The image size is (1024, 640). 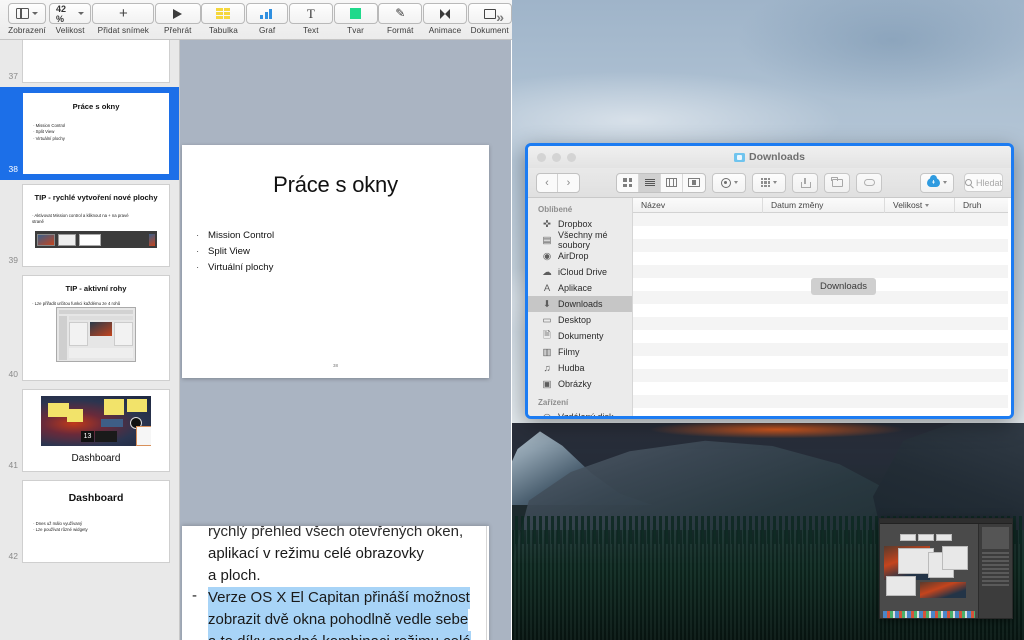 What do you see at coordinates (310, 19) in the screenshot?
I see `toolbar-item-text: T Text` at bounding box center [310, 19].